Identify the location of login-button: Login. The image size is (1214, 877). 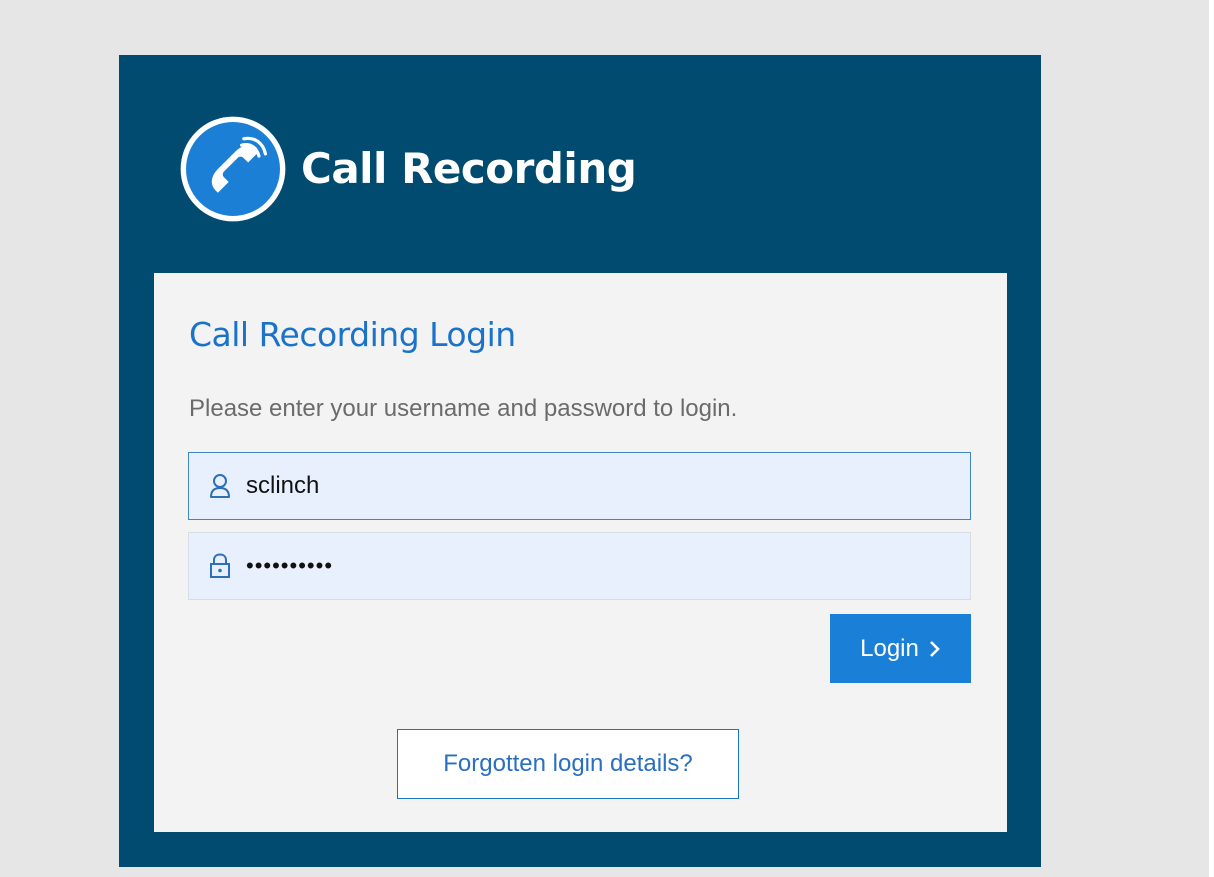
(900, 648).